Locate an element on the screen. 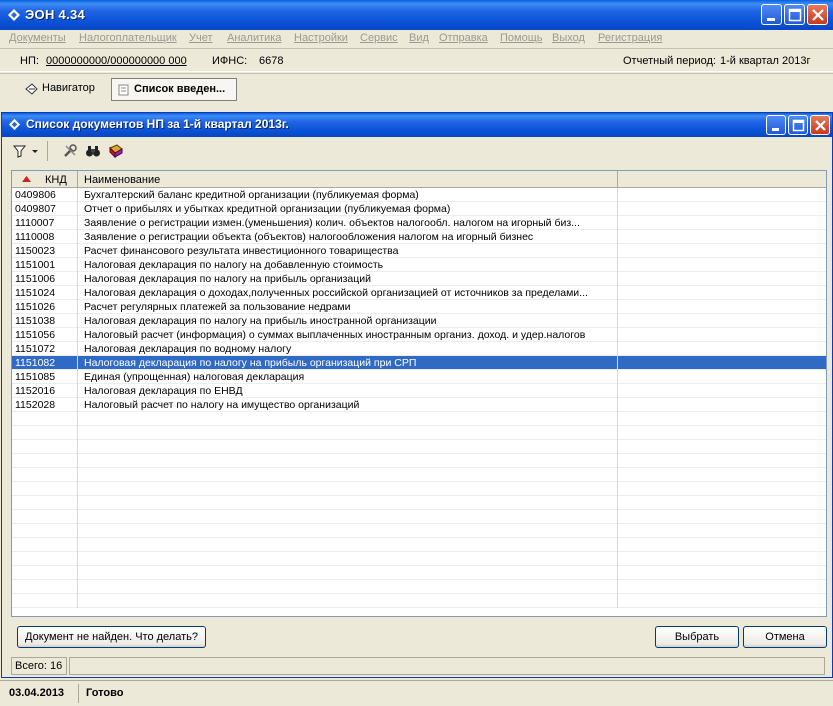 The height and width of the screenshot is (706, 833). column-header-knd: КНД is located at coordinates (45, 179).